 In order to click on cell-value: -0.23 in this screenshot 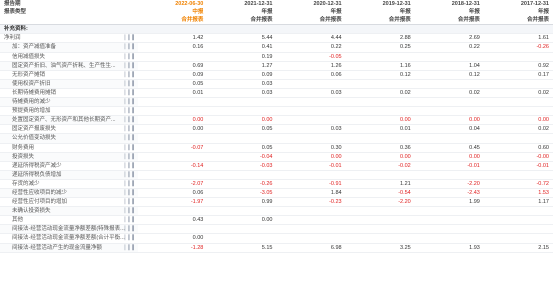, I will do `click(311, 202)`.